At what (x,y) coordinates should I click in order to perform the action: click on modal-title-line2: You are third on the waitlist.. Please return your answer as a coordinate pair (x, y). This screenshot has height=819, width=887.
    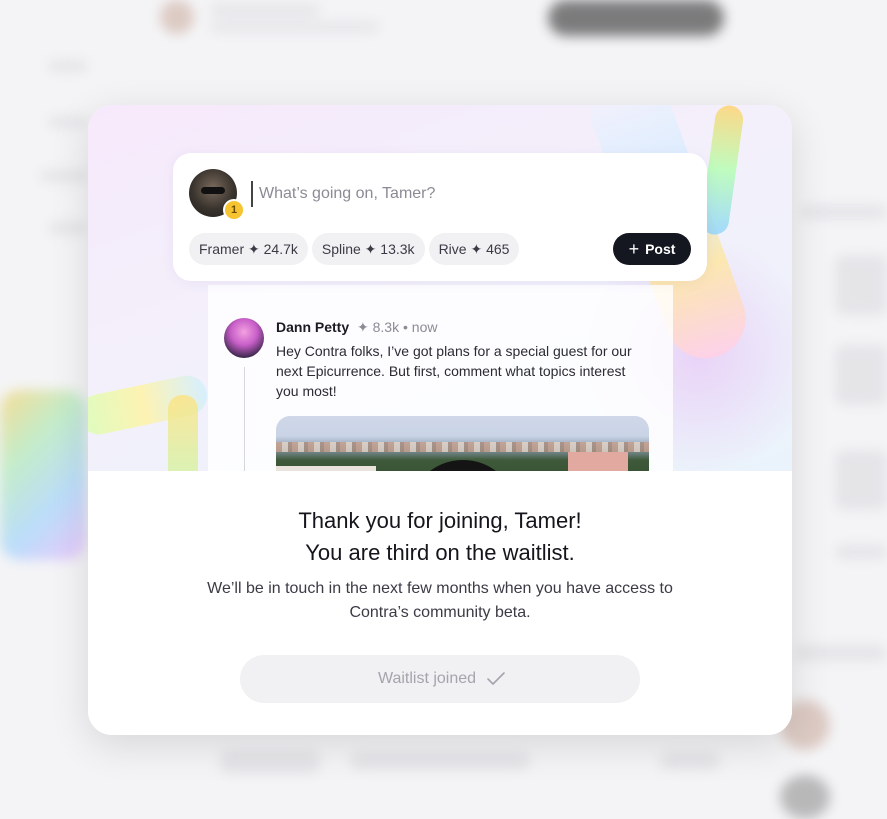
    Looking at the image, I should click on (440, 552).